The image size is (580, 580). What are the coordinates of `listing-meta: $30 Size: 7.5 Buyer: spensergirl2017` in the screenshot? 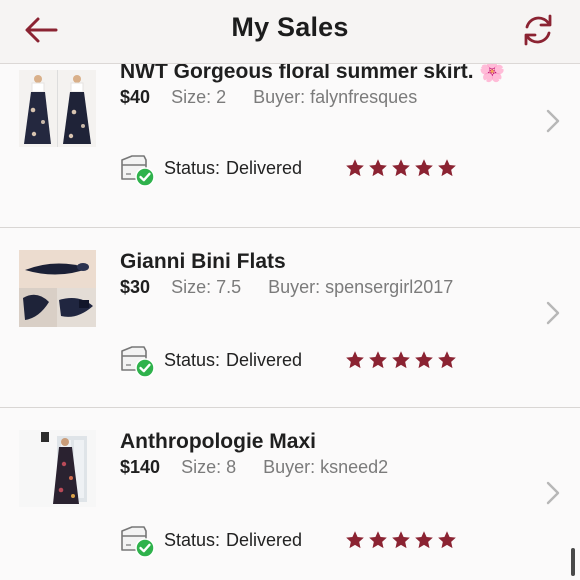 It's located at (286, 287).